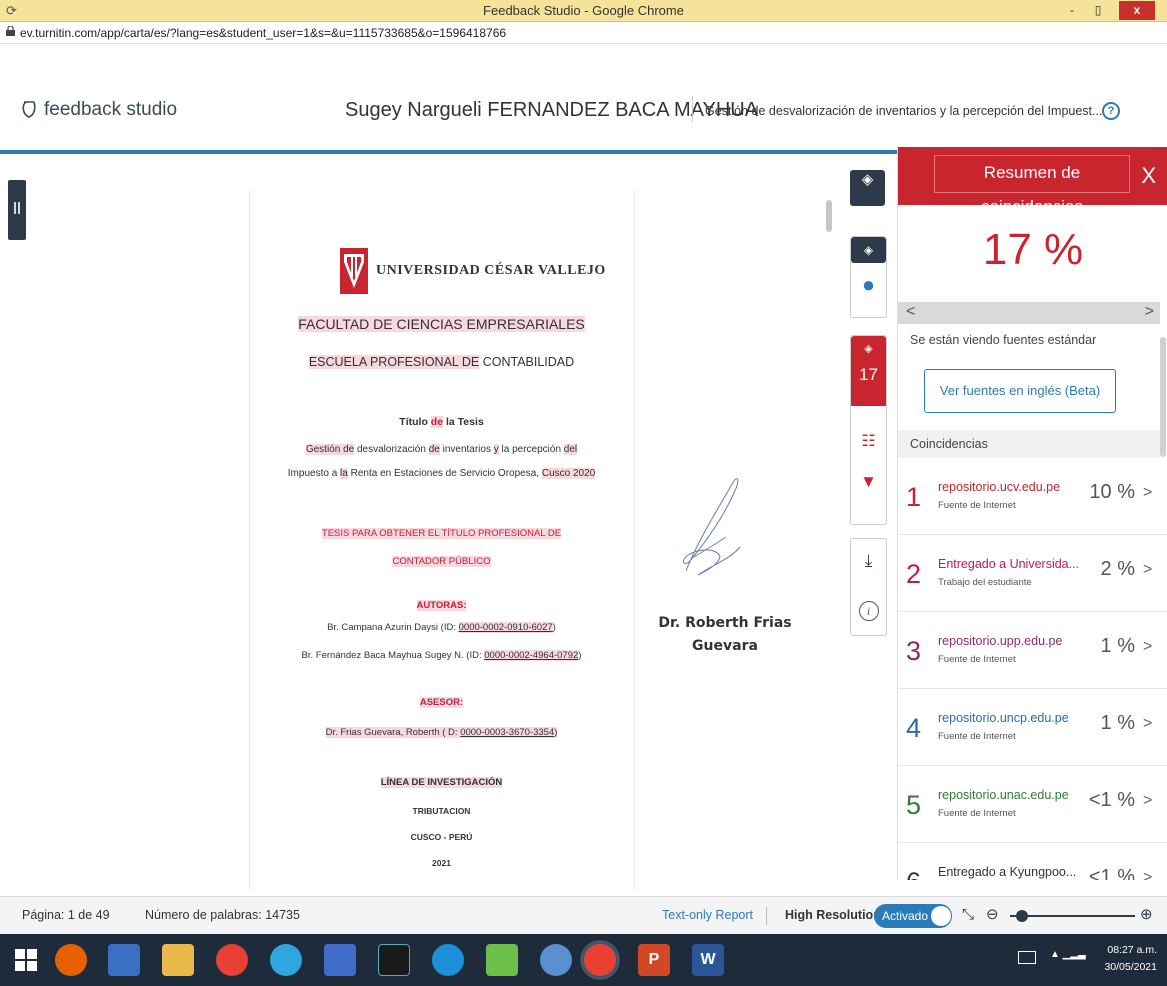  I want to click on minimize-button: -, so click(1072, 10).